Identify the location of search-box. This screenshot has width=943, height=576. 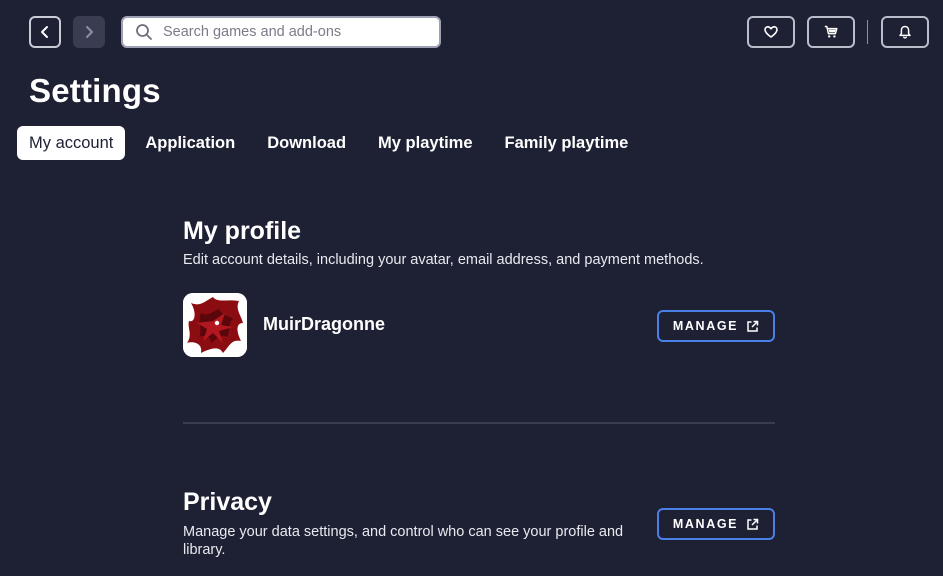
(281, 32).